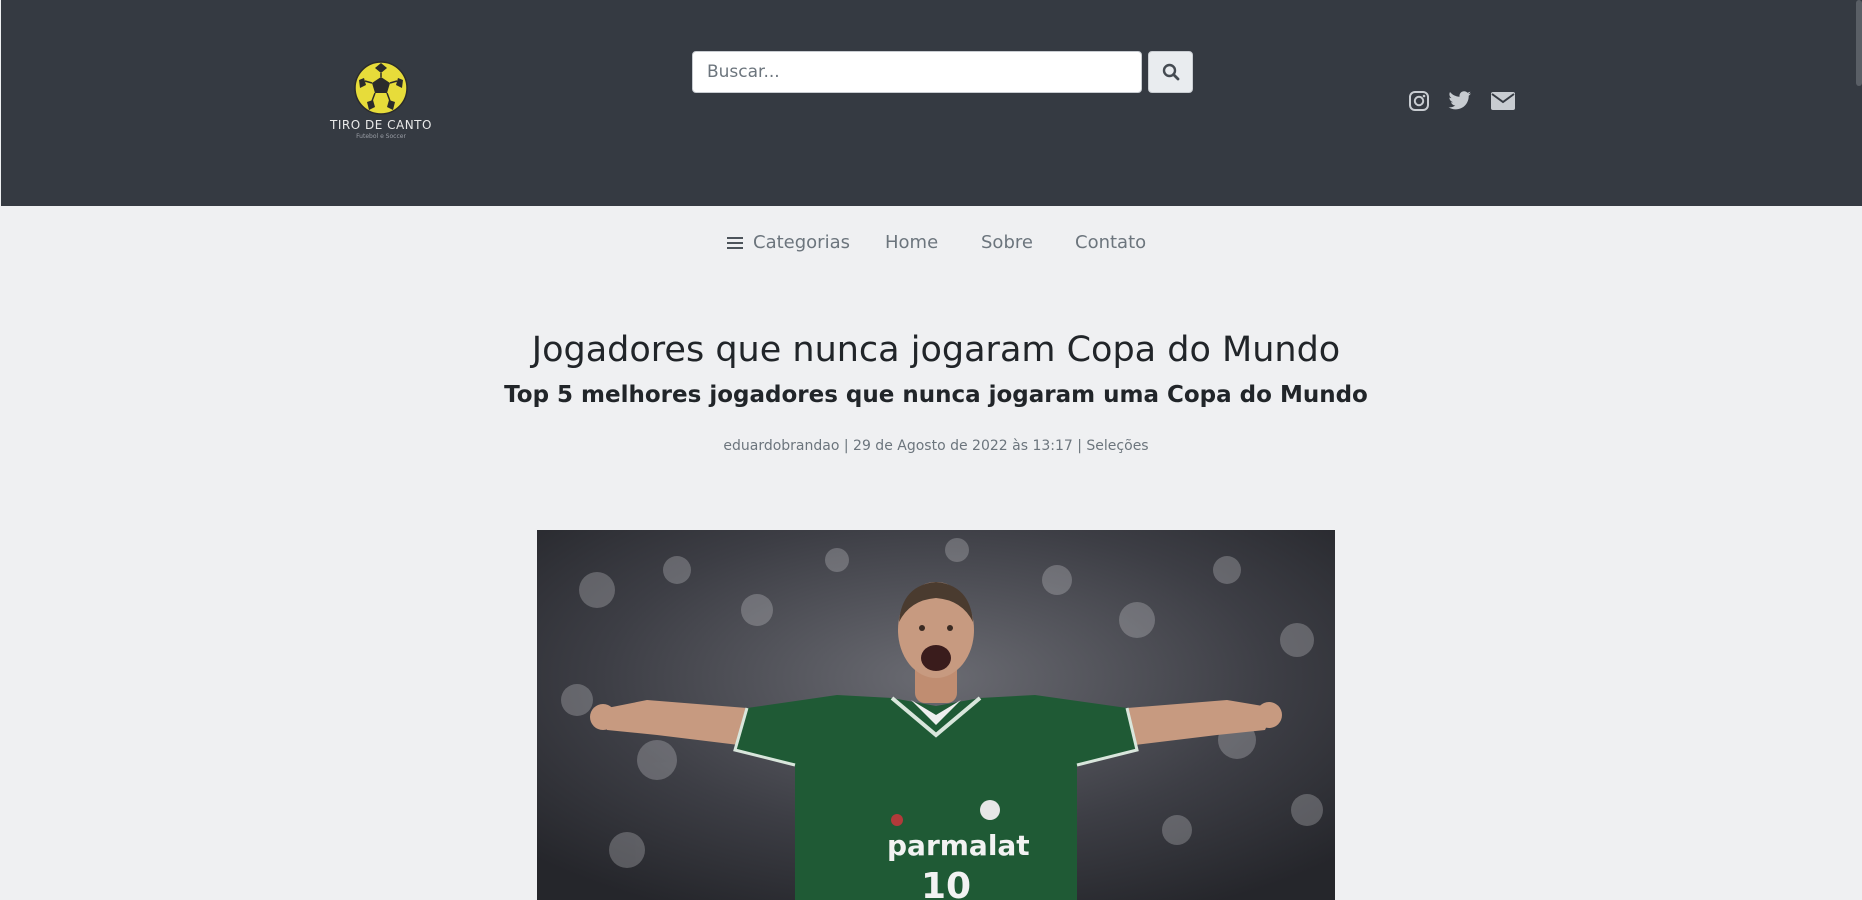 This screenshot has width=1862, height=900. I want to click on nav-categories-label: Categorias, so click(801, 242).